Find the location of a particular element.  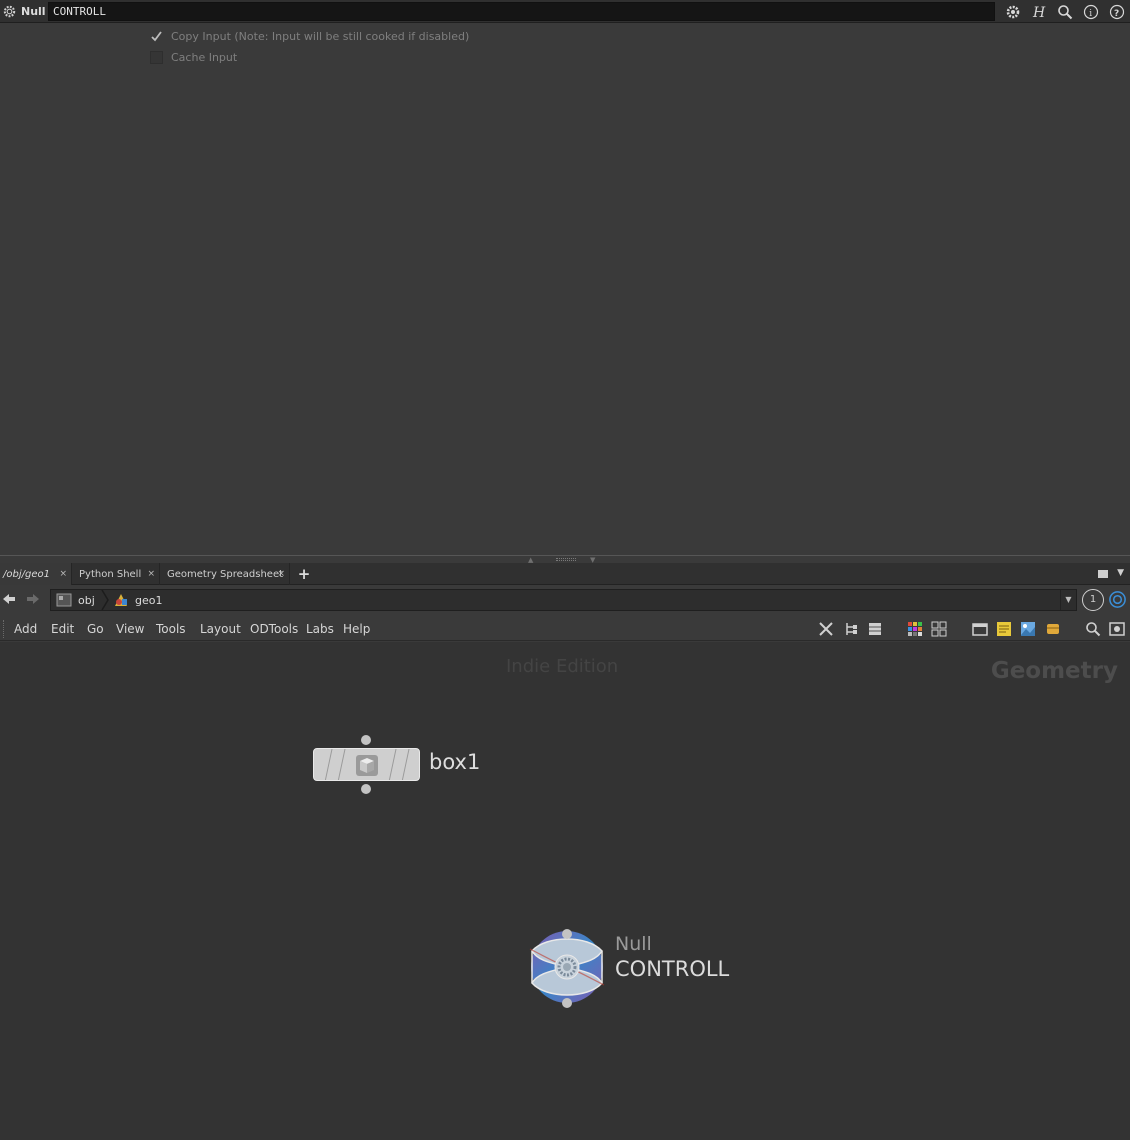

menu-labs: Labs is located at coordinates (320, 629).